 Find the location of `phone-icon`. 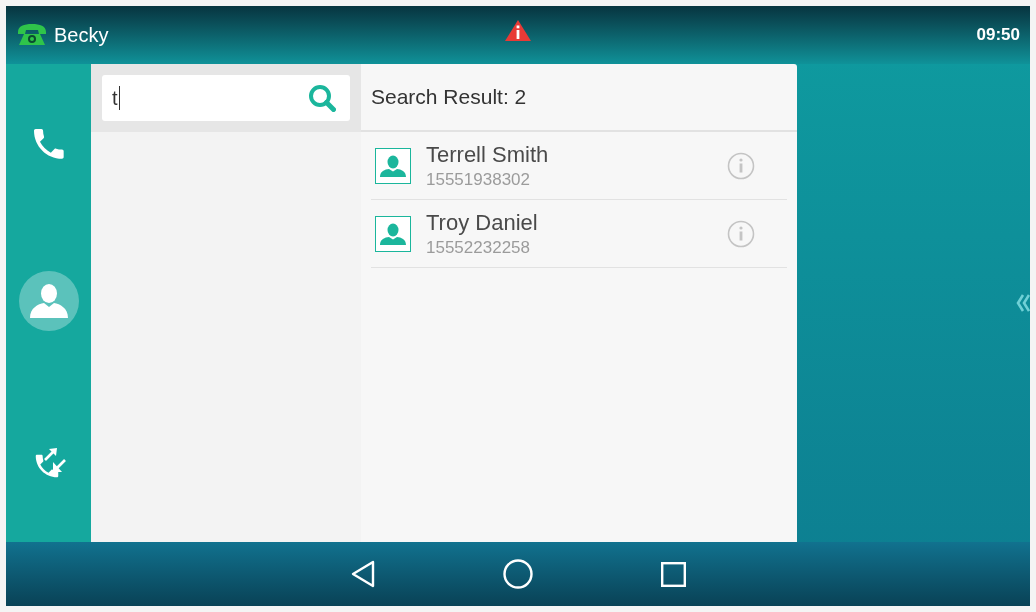

phone-icon is located at coordinates (48, 144).